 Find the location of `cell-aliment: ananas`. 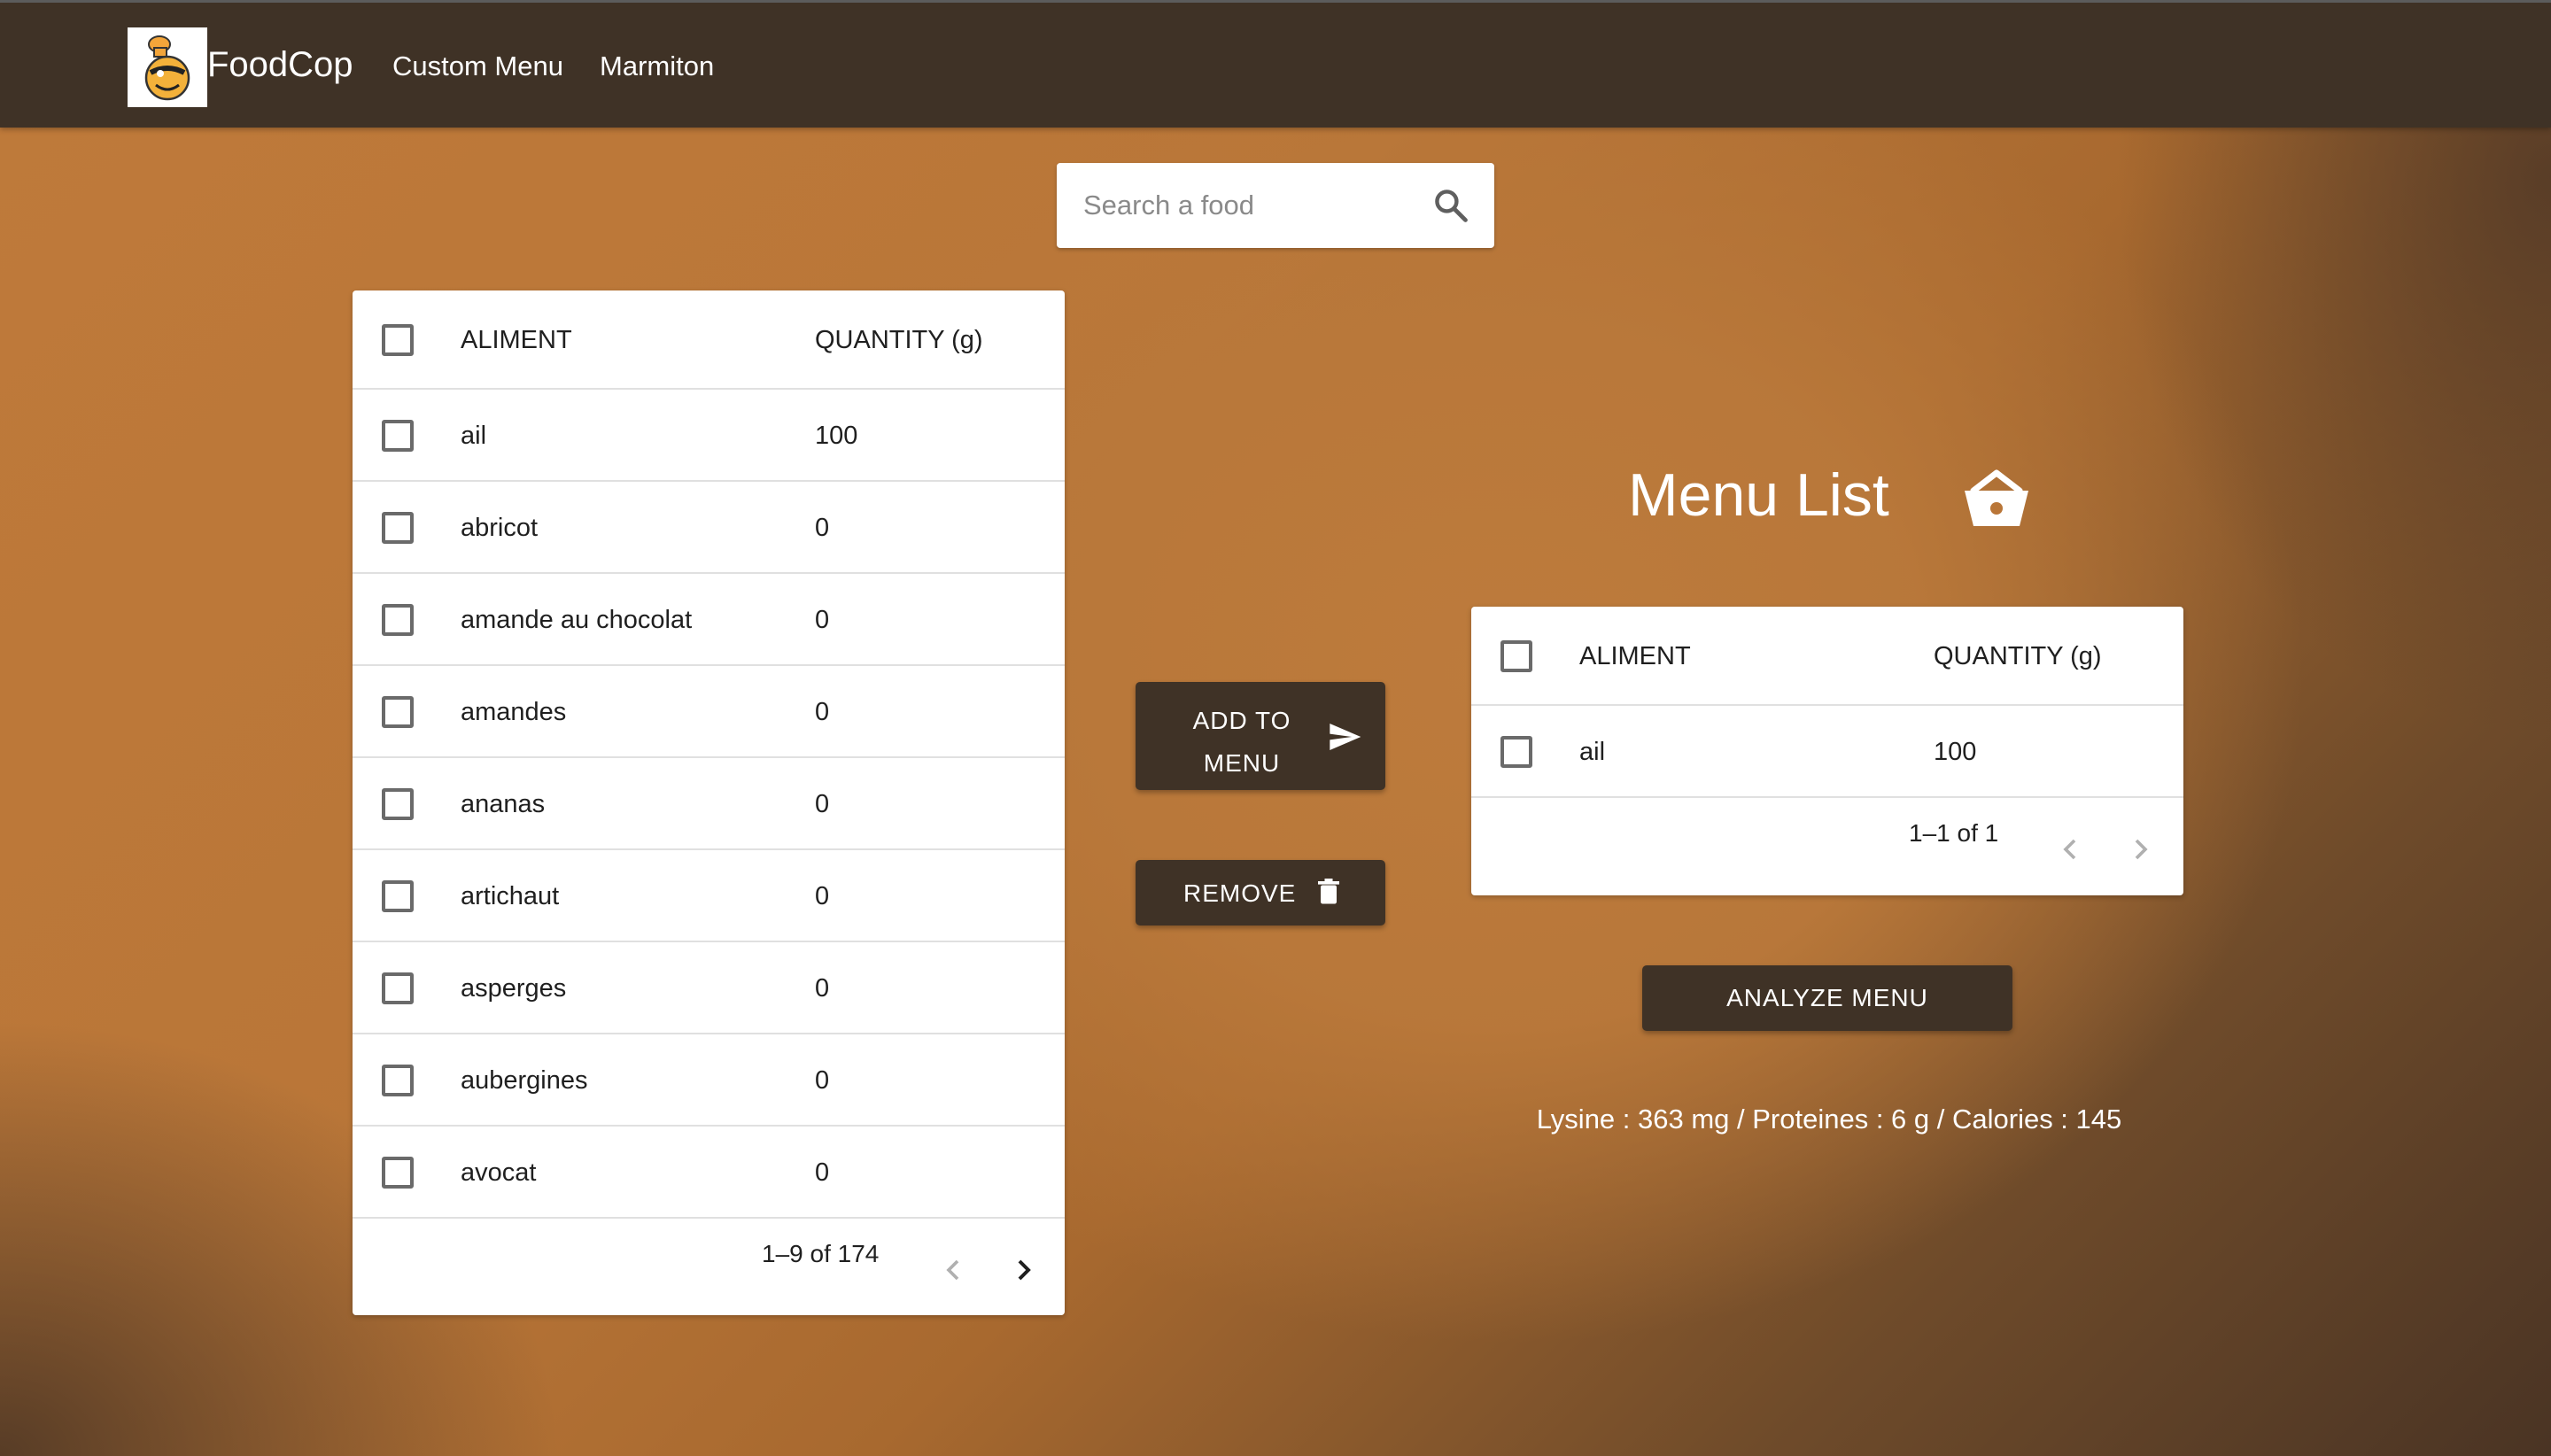

cell-aliment: ananas is located at coordinates (503, 804).